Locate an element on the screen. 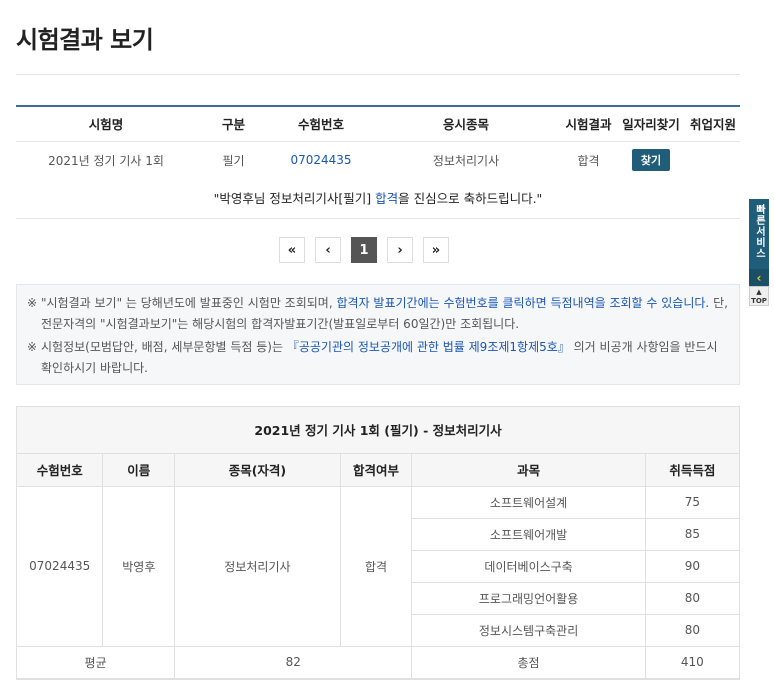 This screenshot has width=774, height=685. find-job-button: 찾기 is located at coordinates (651, 160).